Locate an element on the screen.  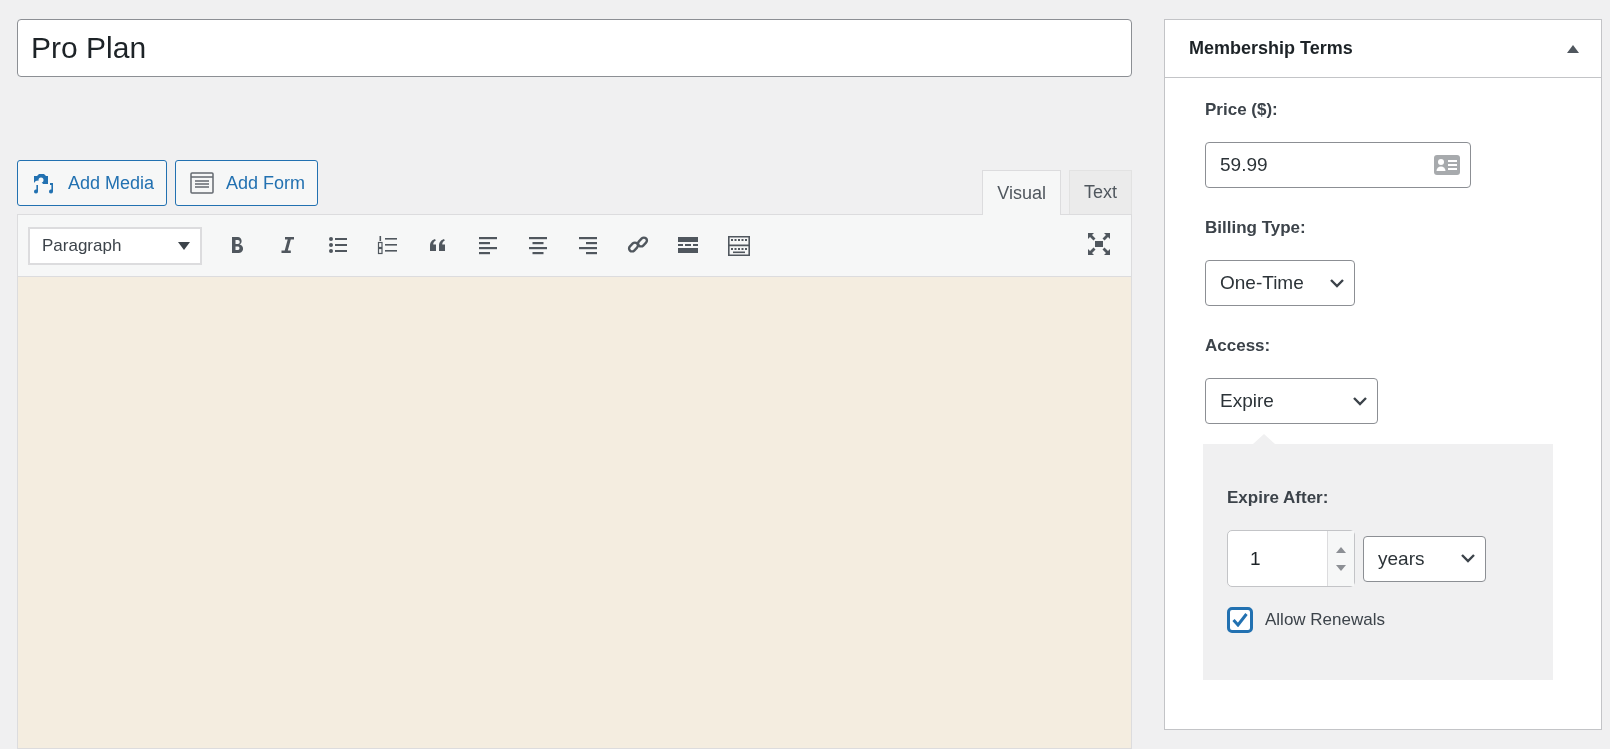
editor-tab: Visual is located at coordinates (1021, 192).